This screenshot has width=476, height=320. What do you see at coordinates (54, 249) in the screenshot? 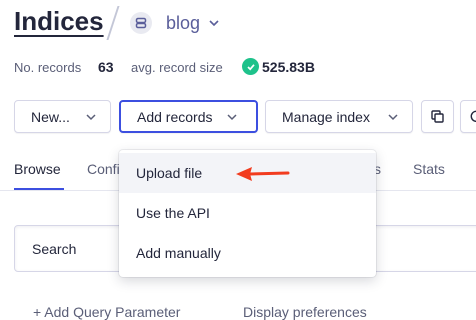
I see `search-placeholder: Search` at bounding box center [54, 249].